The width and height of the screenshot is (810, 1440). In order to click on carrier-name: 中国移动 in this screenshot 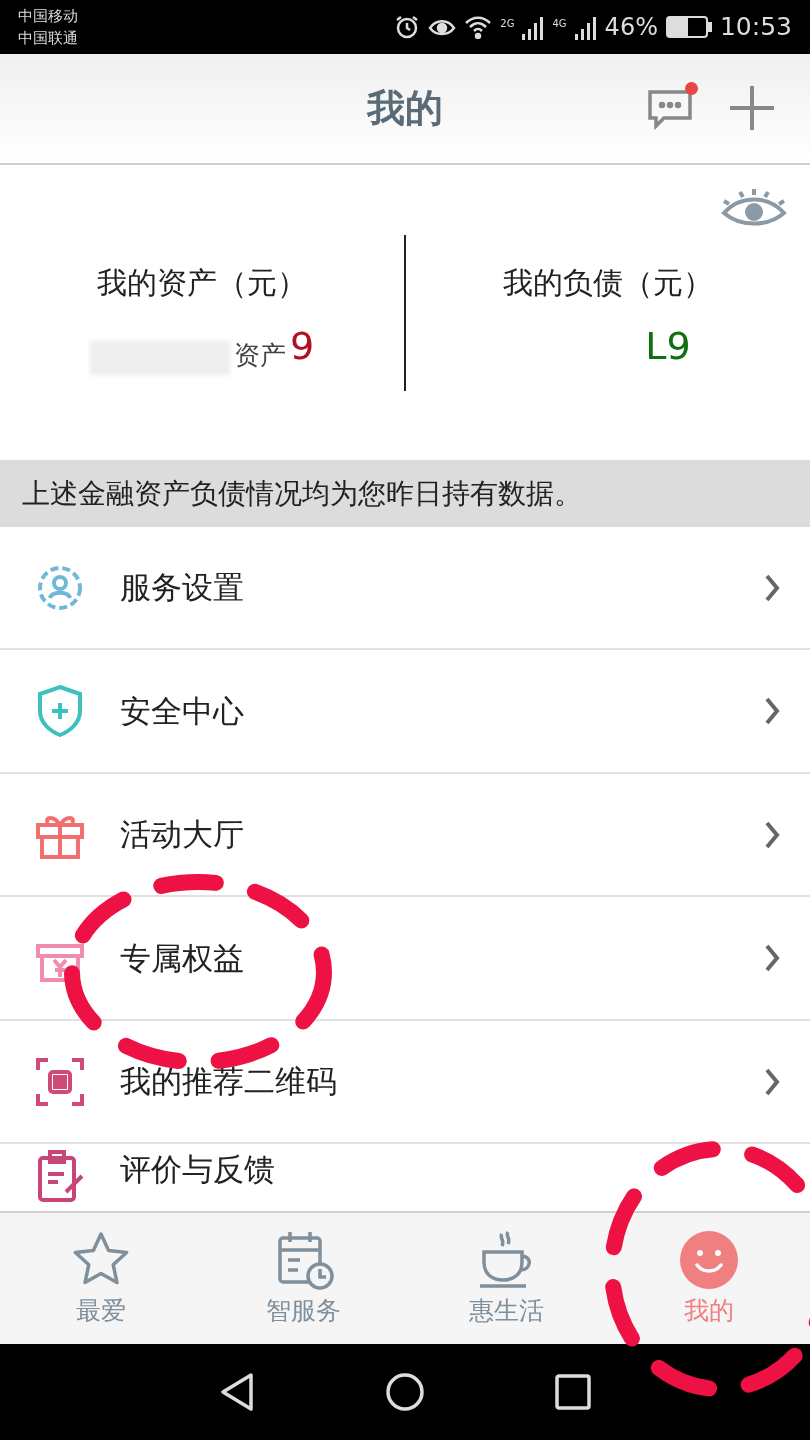, I will do `click(48, 16)`.